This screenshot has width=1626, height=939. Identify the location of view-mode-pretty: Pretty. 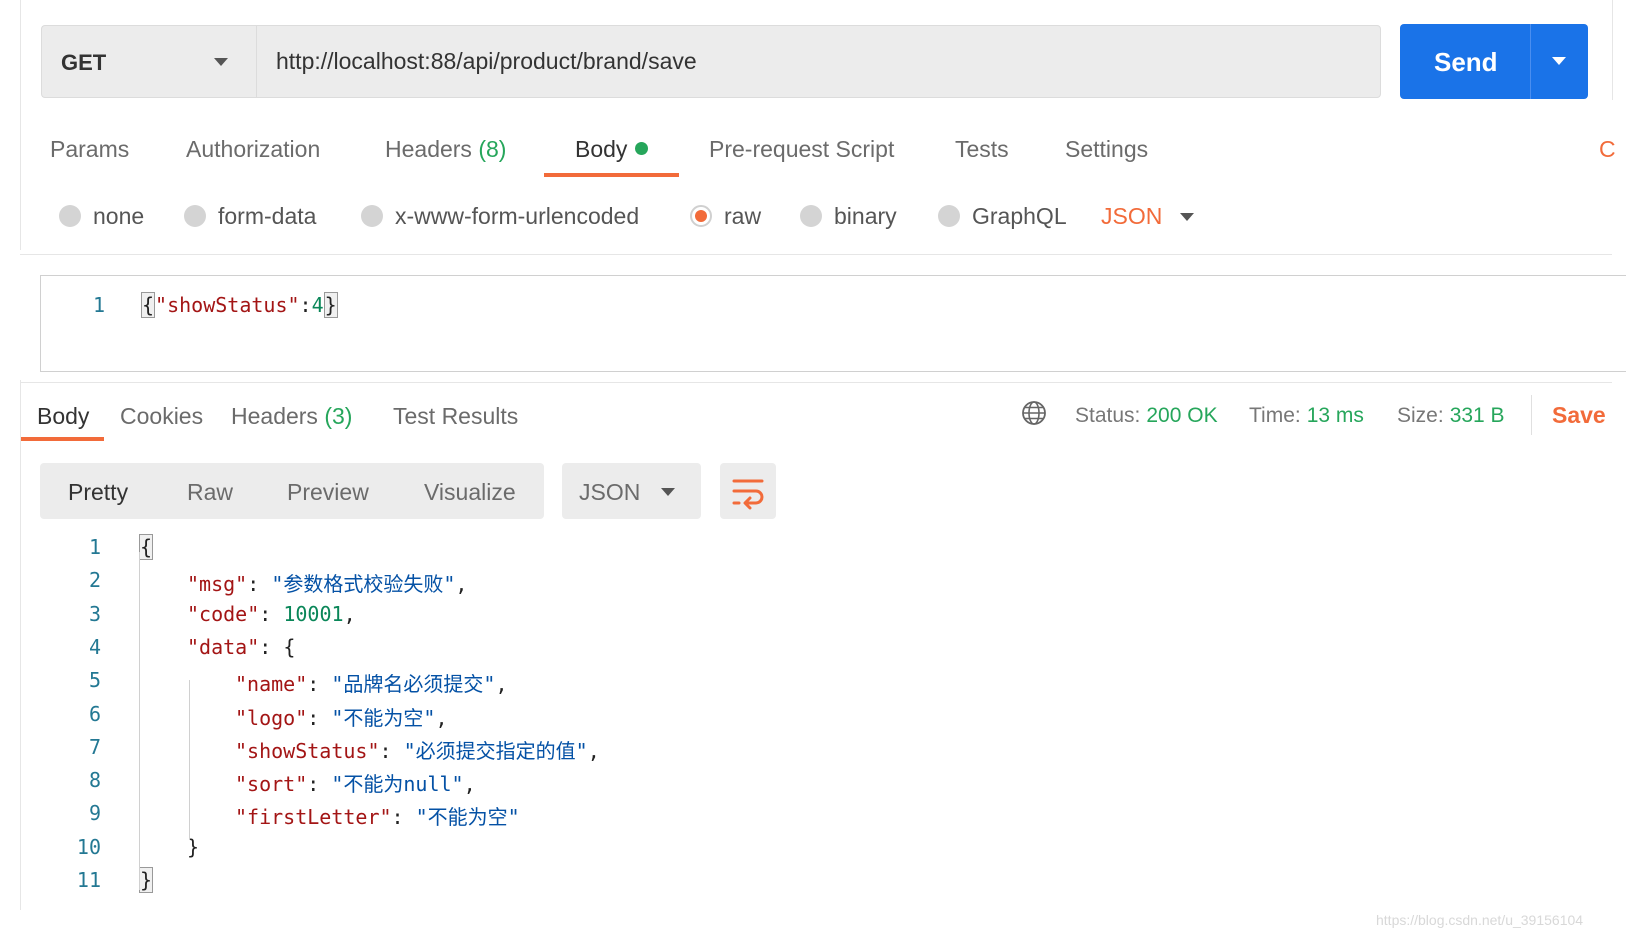
(98, 492).